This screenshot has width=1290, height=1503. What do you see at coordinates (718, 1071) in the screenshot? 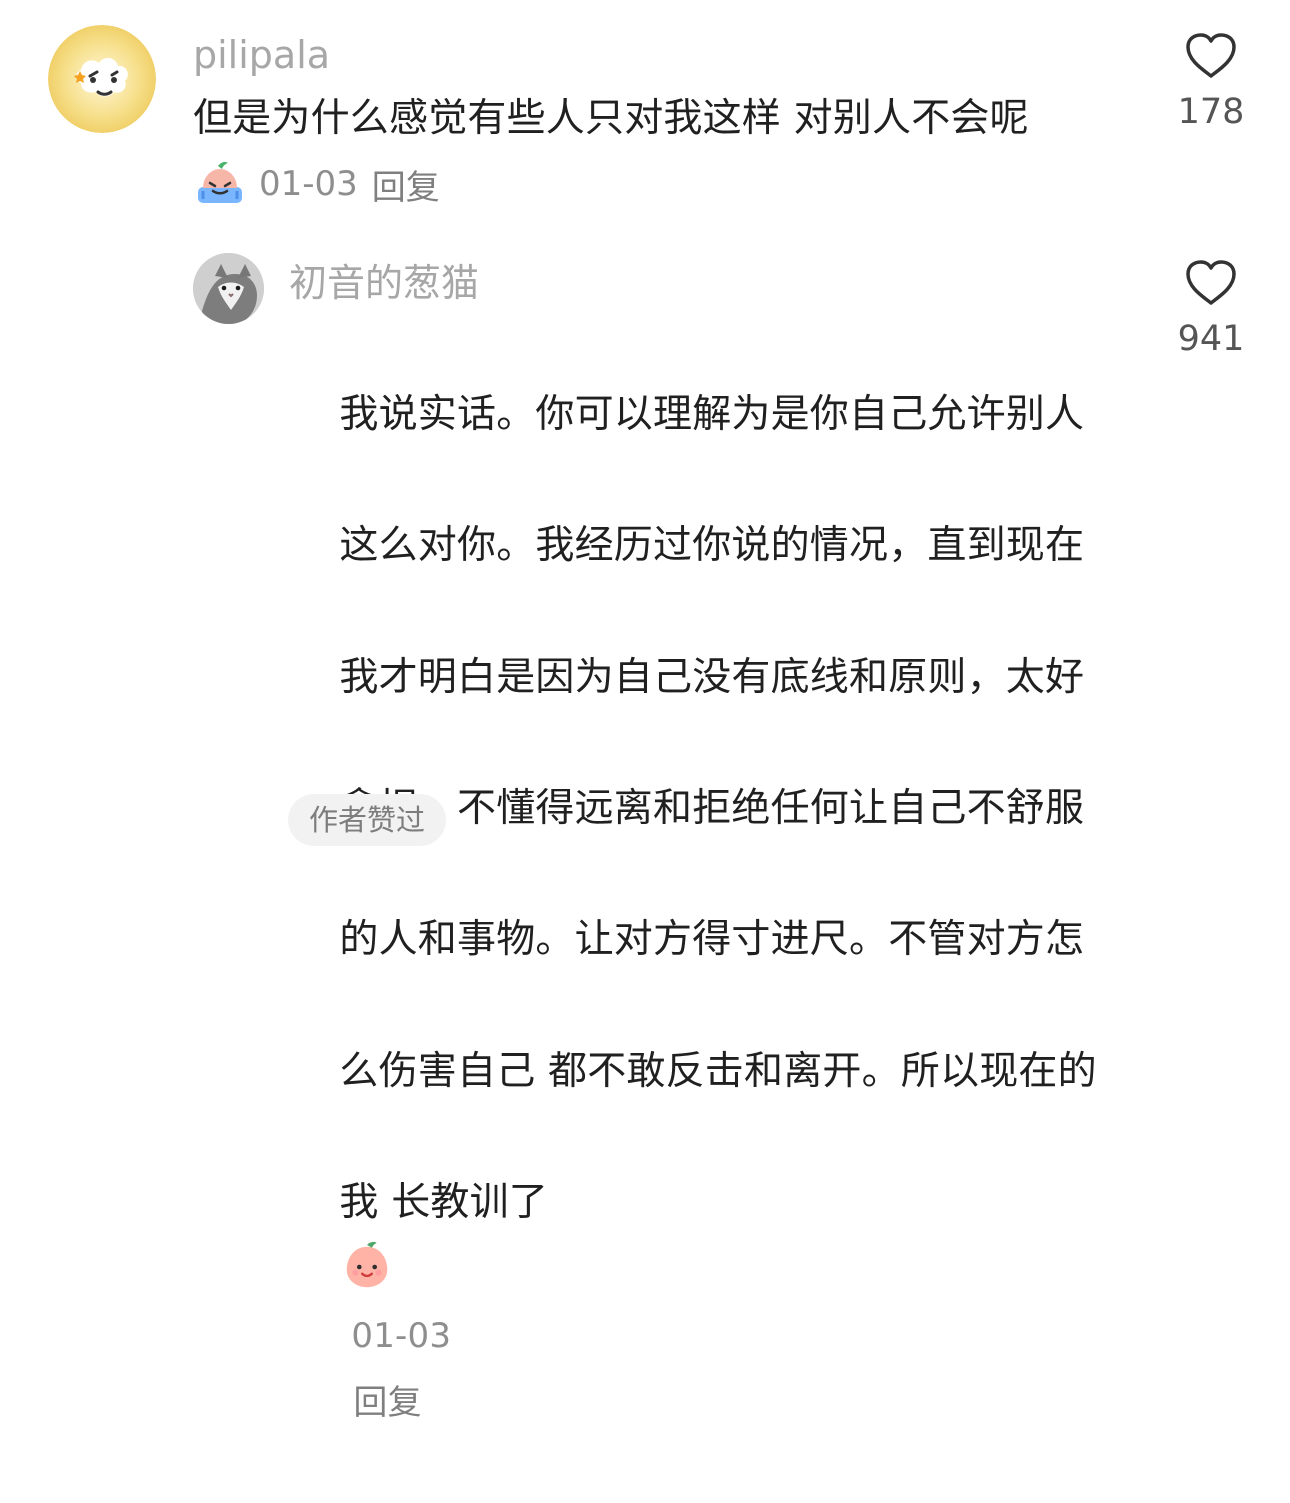
I see `comment-text-line: 么伤害自己 都不敢反击和离开。所以现在的` at bounding box center [718, 1071].